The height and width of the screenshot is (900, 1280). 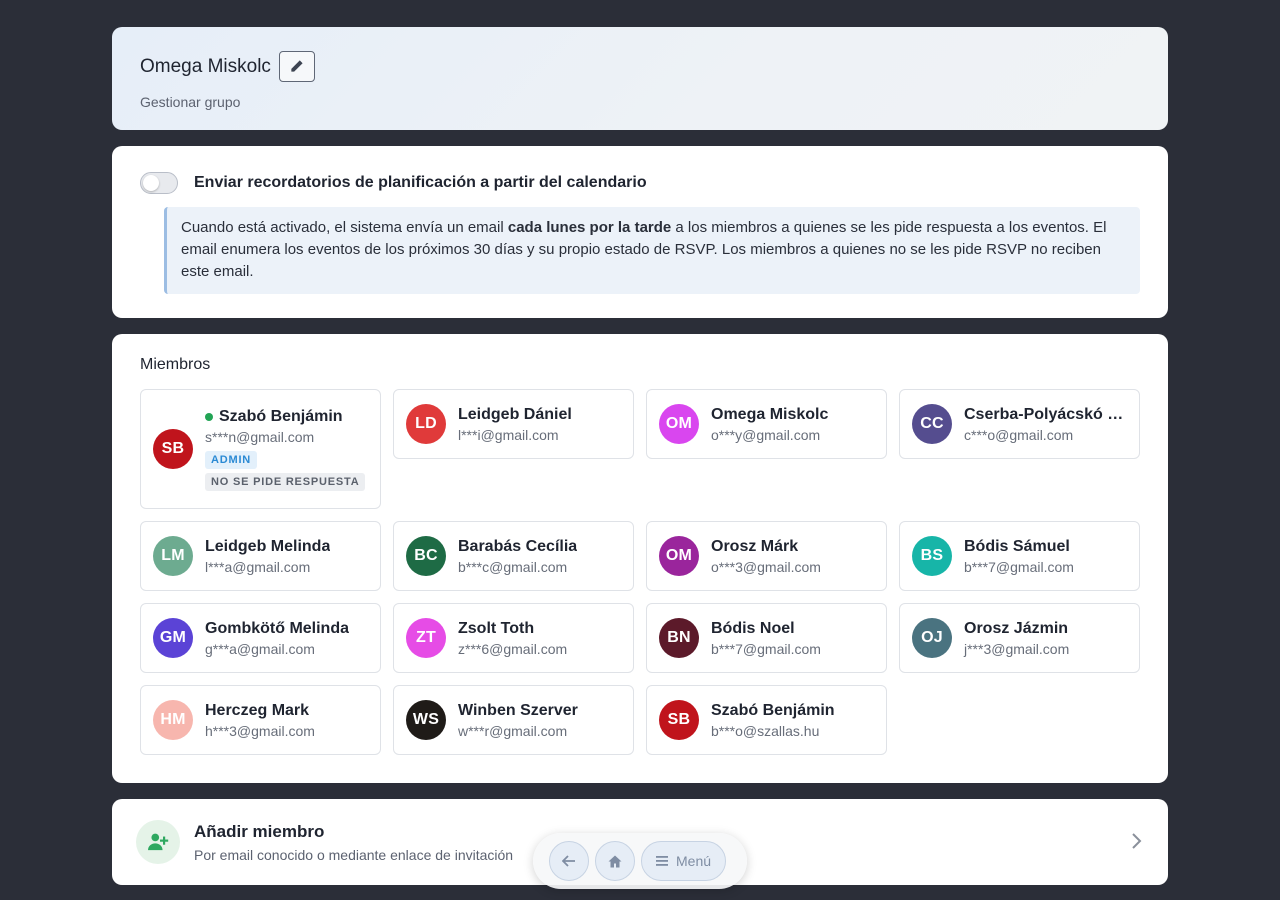 I want to click on member-name-row: Gombkötő Melinda, so click(x=277, y=629).